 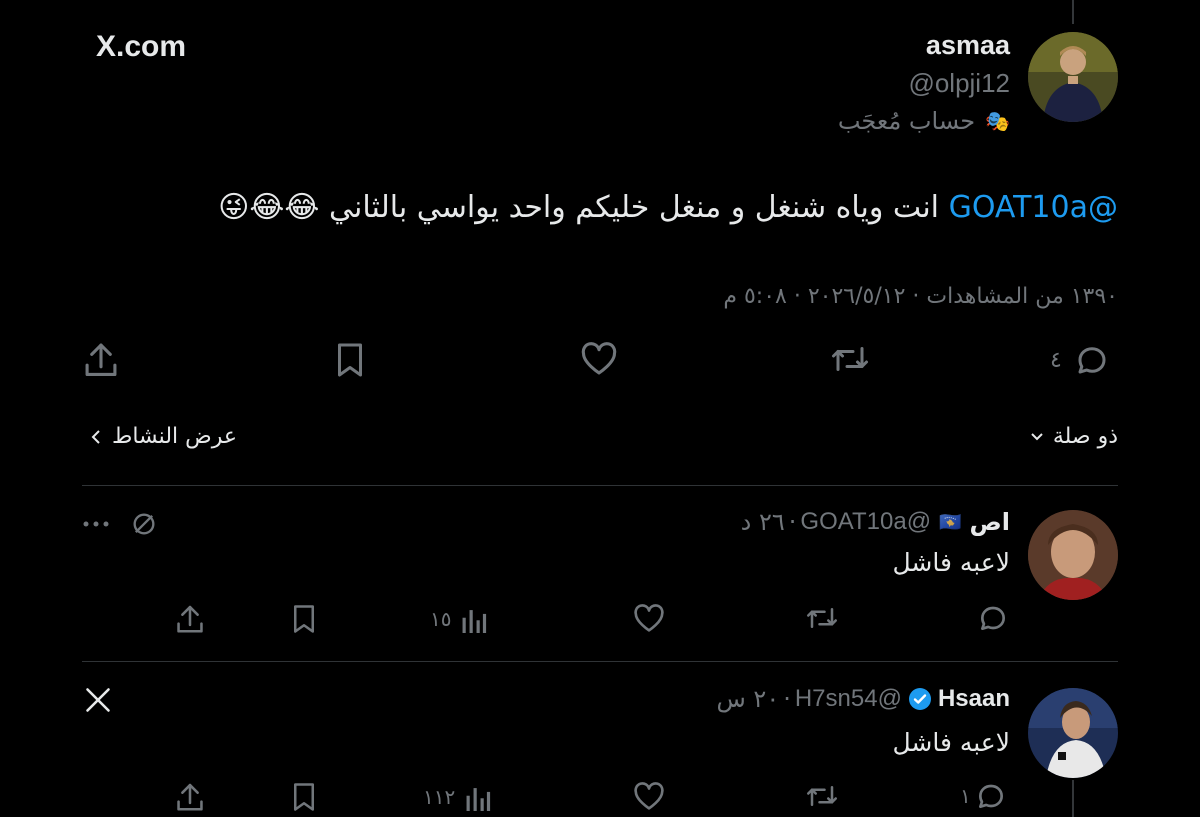 I want to click on relevance-label: ذو صلة, so click(x=1085, y=436).